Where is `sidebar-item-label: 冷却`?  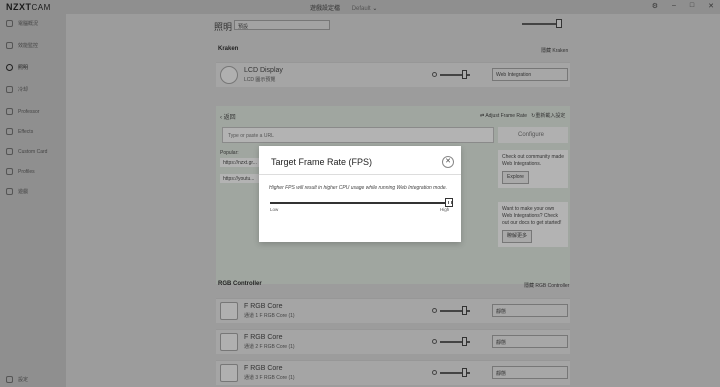 sidebar-item-label: 冷却 is located at coordinates (23, 90).